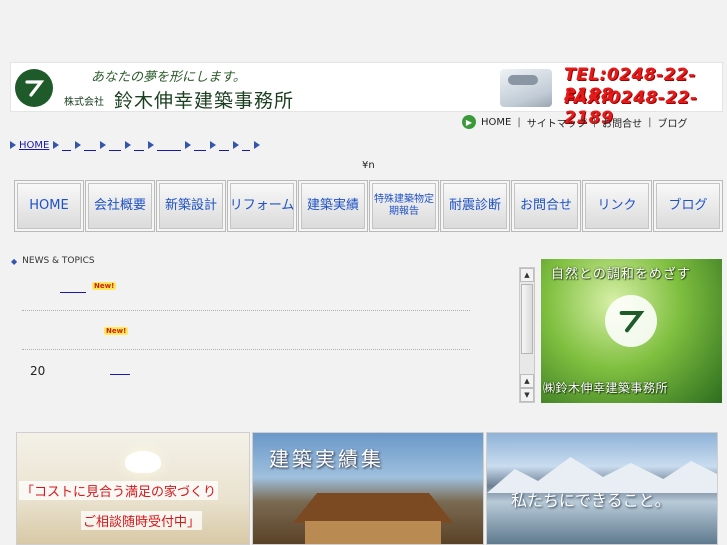 This screenshot has height=545, width=727. Describe the element at coordinates (373, 532) in the screenshot. I see `house-wall-image` at that location.